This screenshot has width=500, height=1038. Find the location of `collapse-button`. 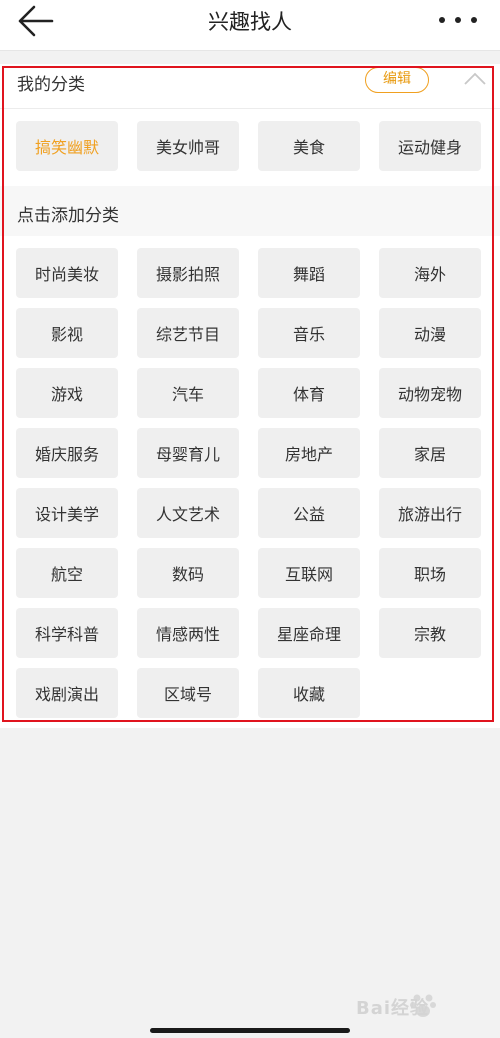

collapse-button is located at coordinates (475, 79).